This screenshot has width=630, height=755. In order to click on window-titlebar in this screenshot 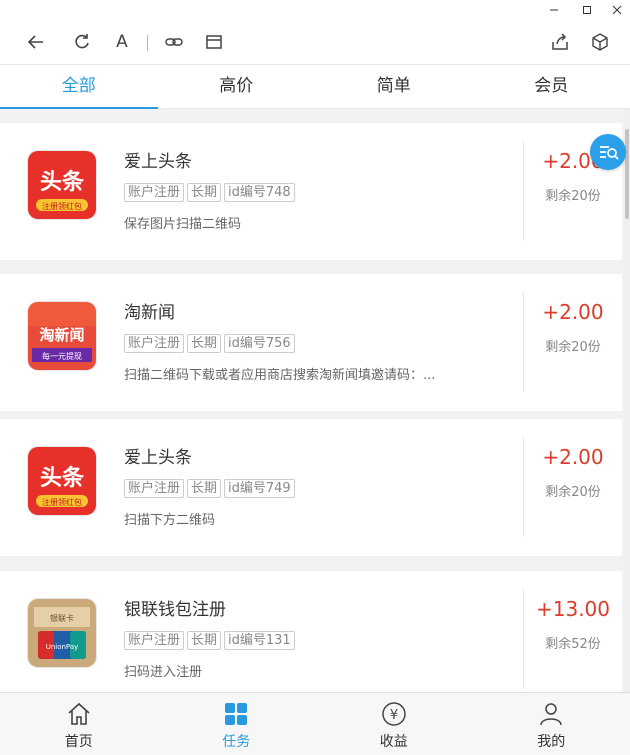, I will do `click(315, 10)`.